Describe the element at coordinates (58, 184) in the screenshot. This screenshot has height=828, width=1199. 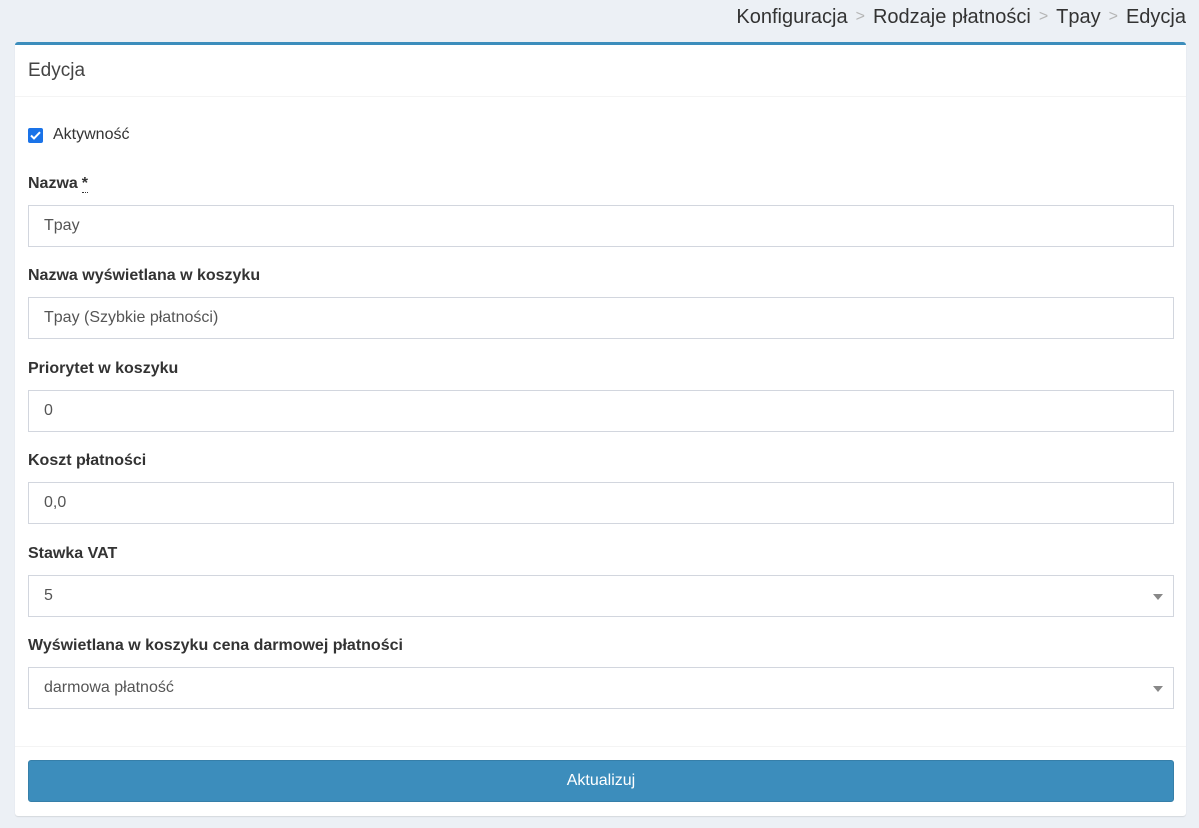
I see `name-label: Nazwa *` at that location.